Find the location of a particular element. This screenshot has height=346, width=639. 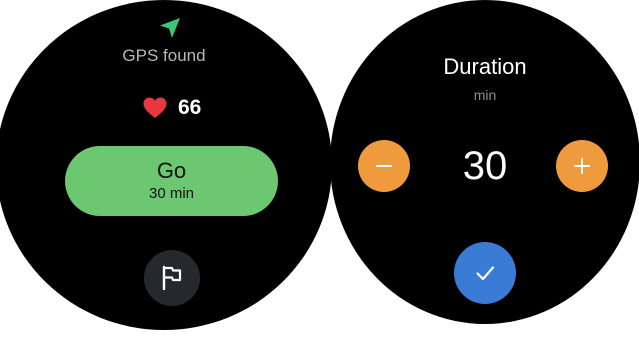

go-button-duration: 30 min is located at coordinates (171, 193).